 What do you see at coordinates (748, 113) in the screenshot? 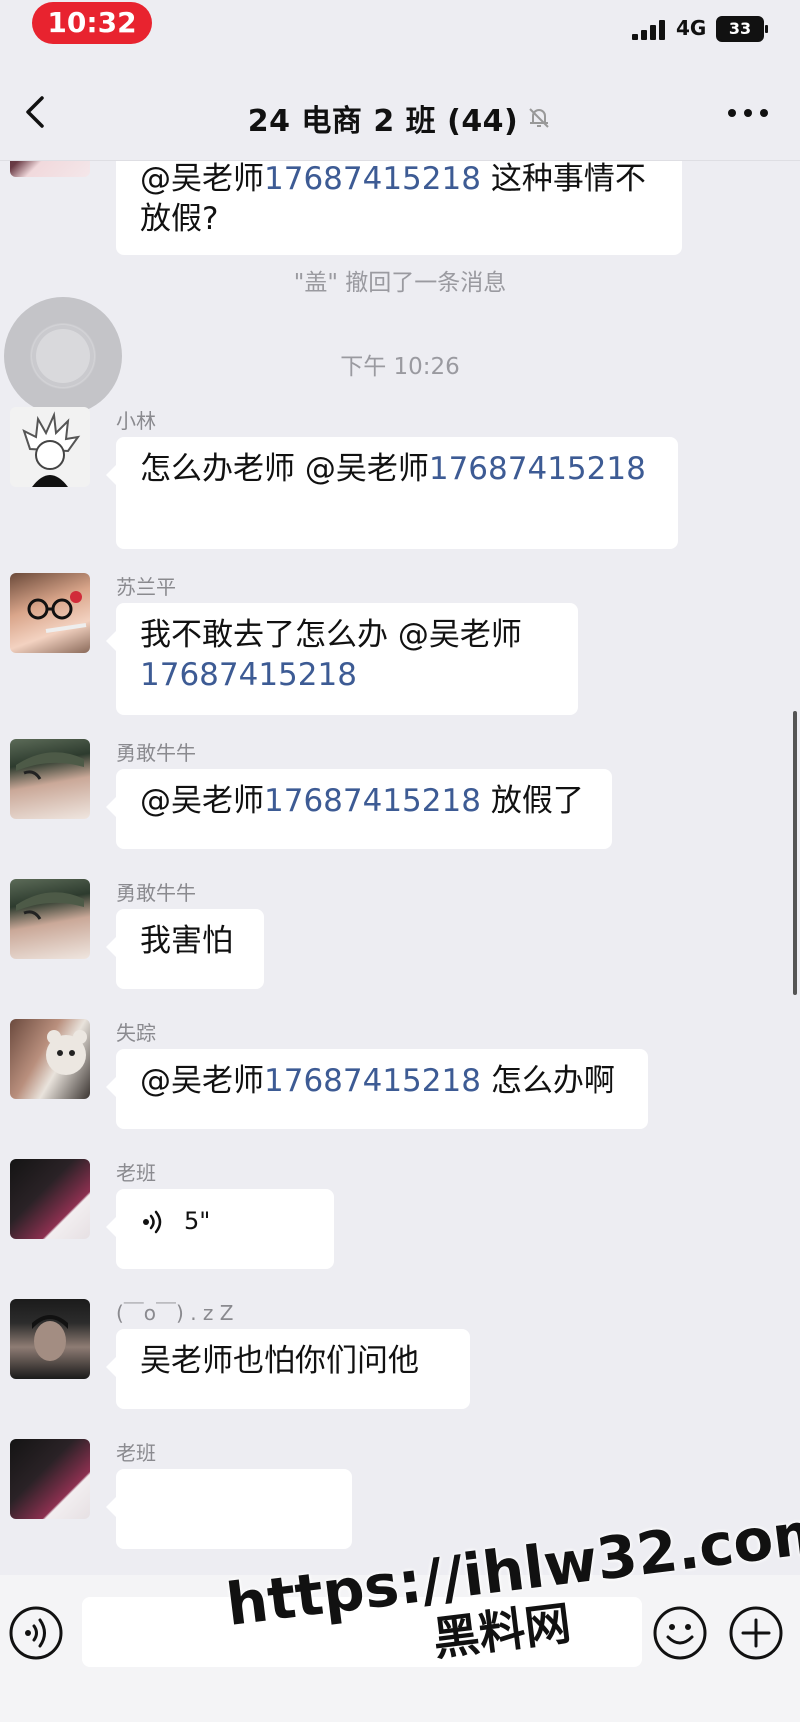
I see `more-options-icon` at bounding box center [748, 113].